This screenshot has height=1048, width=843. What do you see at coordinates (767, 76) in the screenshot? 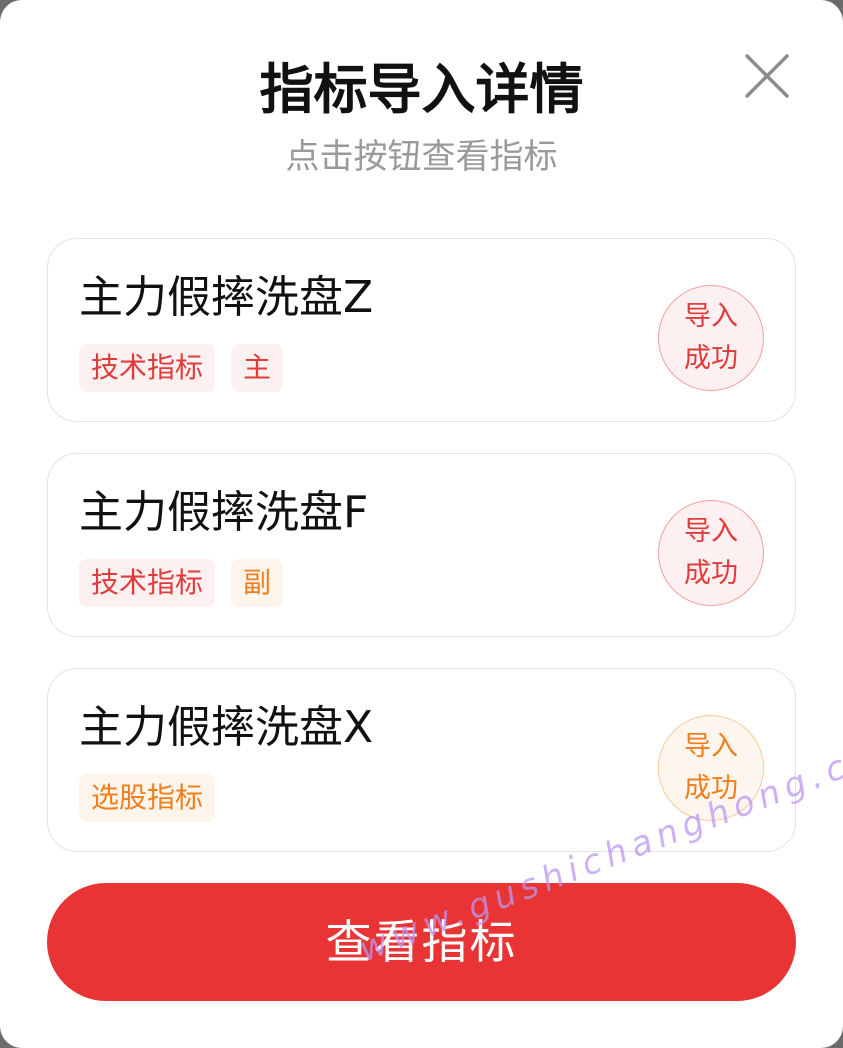
I see `close-icon` at bounding box center [767, 76].